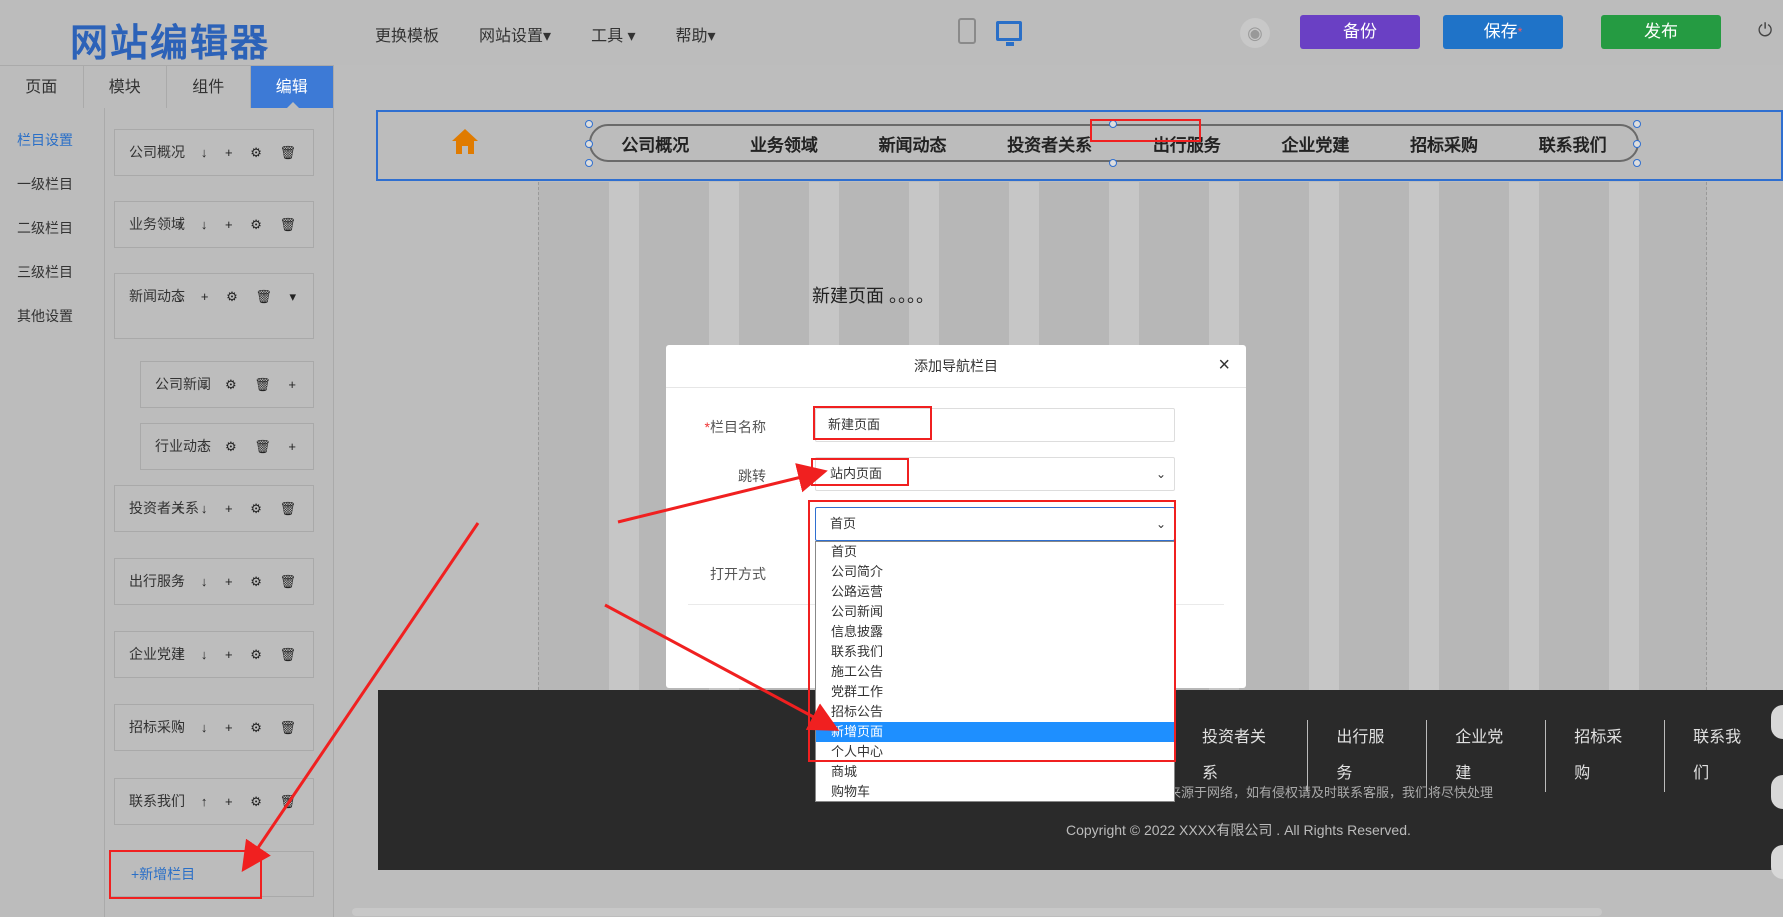  Describe the element at coordinates (45, 140) in the screenshot. I see `sidebar-item-column-settings: 栏目设置` at that location.